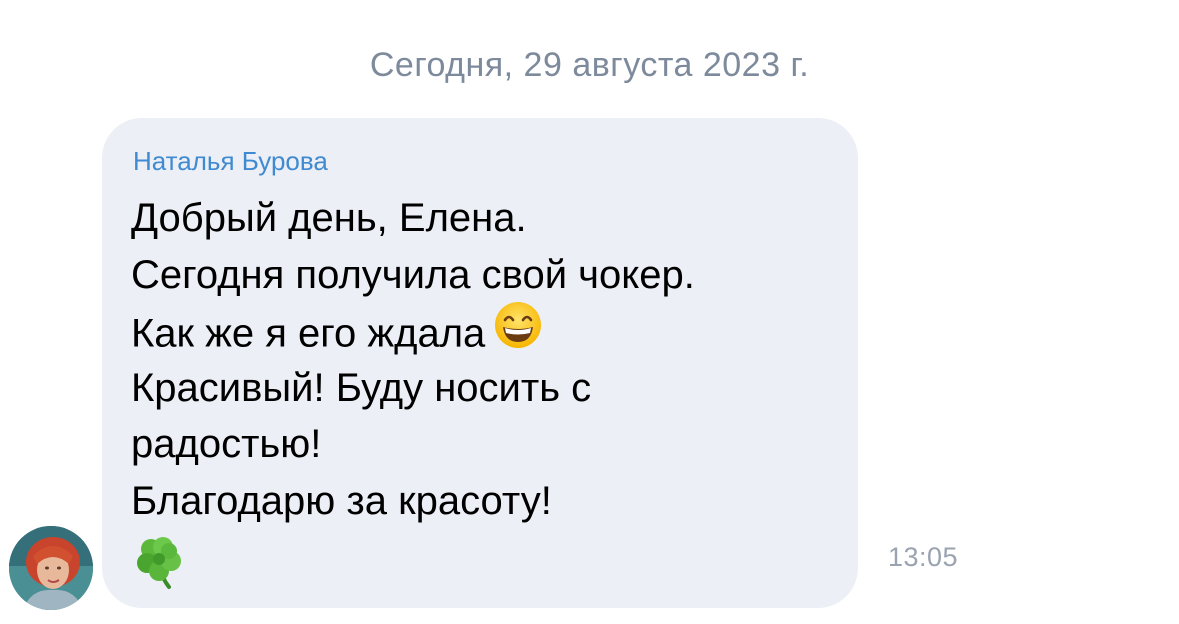 The height and width of the screenshot is (624, 1179). I want to click on message-line: Сегодня получила свой чокер., so click(413, 274).